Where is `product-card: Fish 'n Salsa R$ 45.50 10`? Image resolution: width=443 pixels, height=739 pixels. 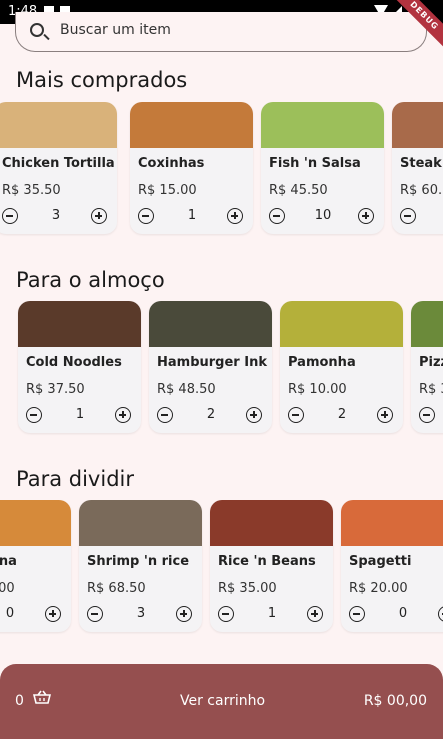 product-card: Fish 'n Salsa R$ 45.50 10 is located at coordinates (322, 168).